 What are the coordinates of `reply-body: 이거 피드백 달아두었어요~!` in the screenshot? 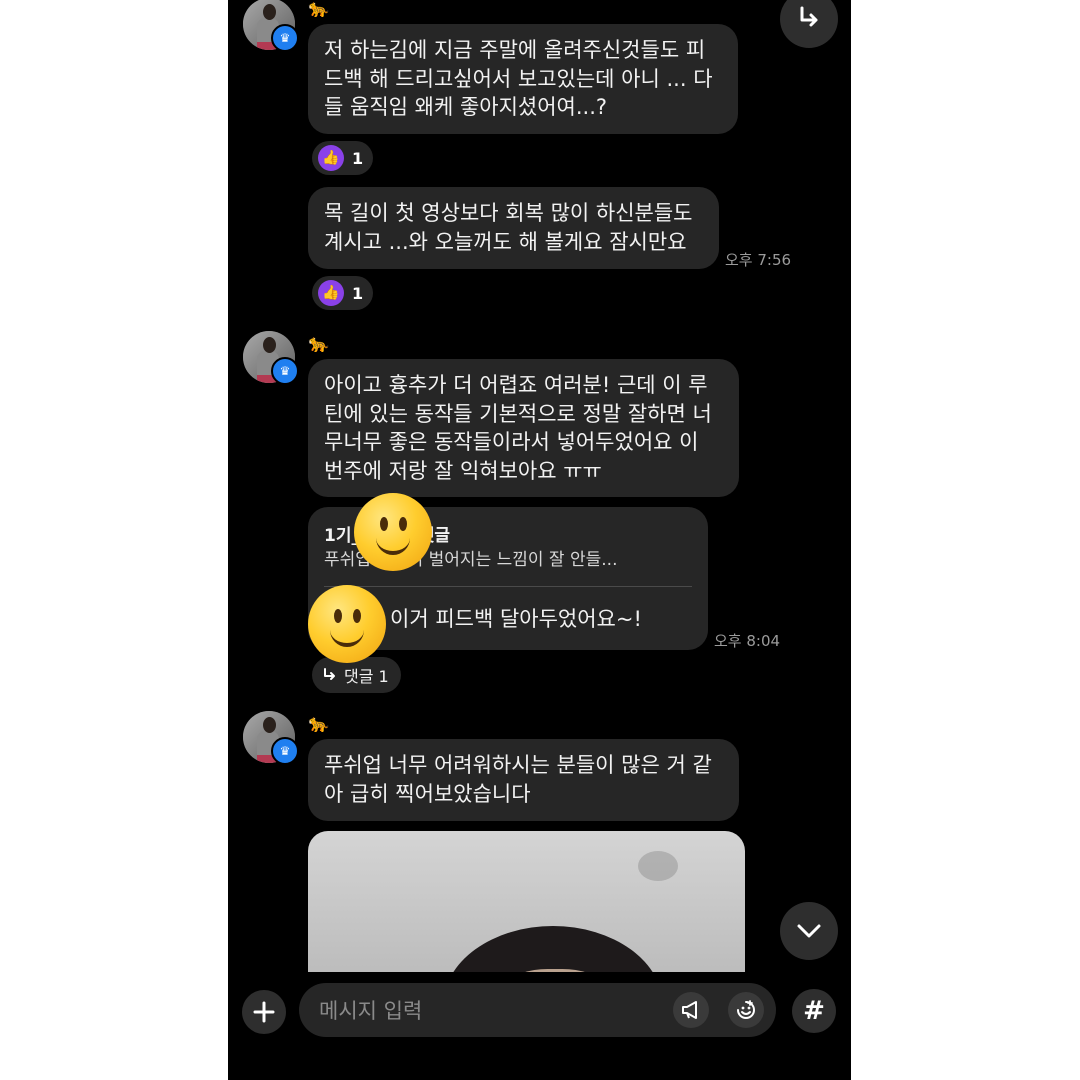 It's located at (516, 619).